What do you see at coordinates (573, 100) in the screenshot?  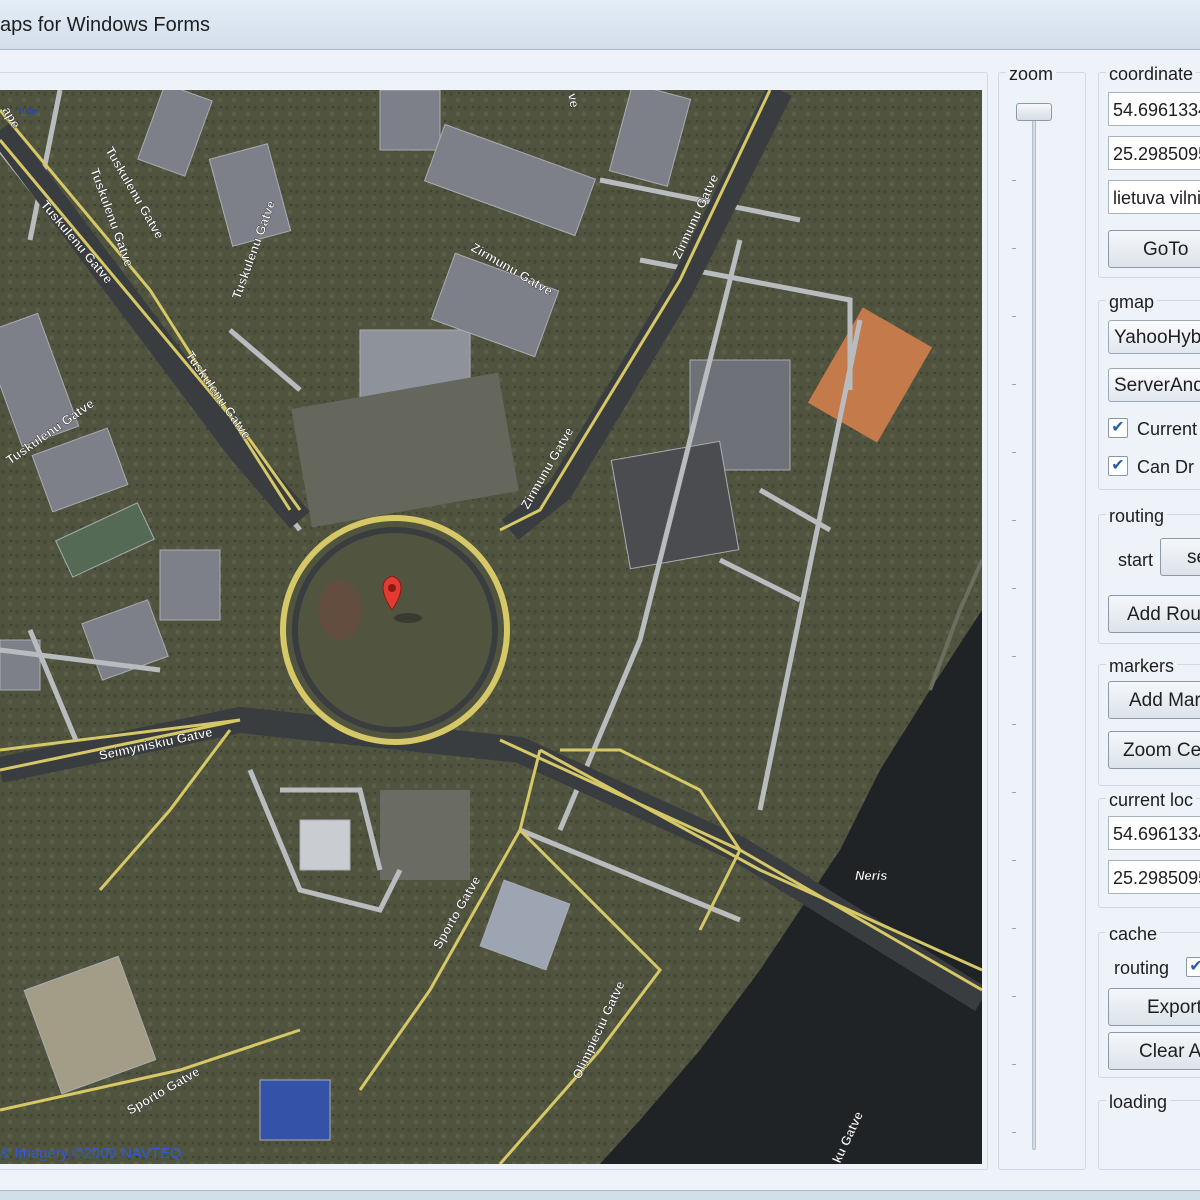 I see `street-label: ve` at bounding box center [573, 100].